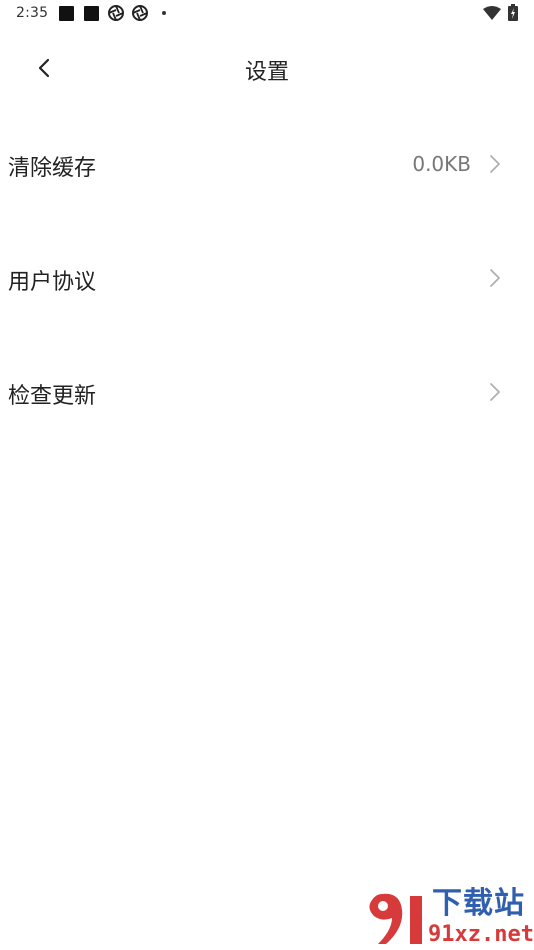 The image size is (534, 950). What do you see at coordinates (481, 934) in the screenshot?
I see `watermark-url: 91xz.net` at bounding box center [481, 934].